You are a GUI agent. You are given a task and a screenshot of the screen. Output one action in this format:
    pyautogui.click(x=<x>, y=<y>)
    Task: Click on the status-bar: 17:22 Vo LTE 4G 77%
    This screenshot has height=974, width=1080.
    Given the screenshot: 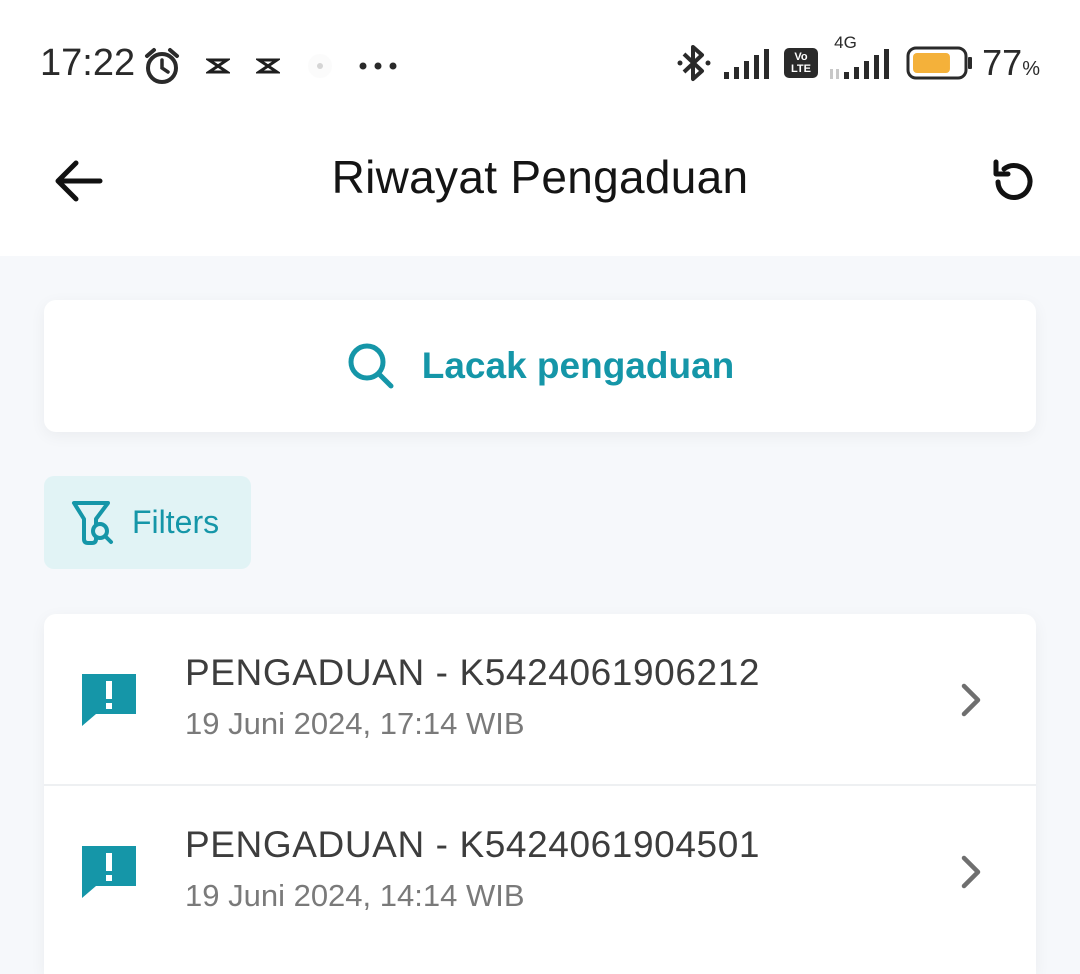 What is the action you would take?
    pyautogui.click(x=540, y=66)
    